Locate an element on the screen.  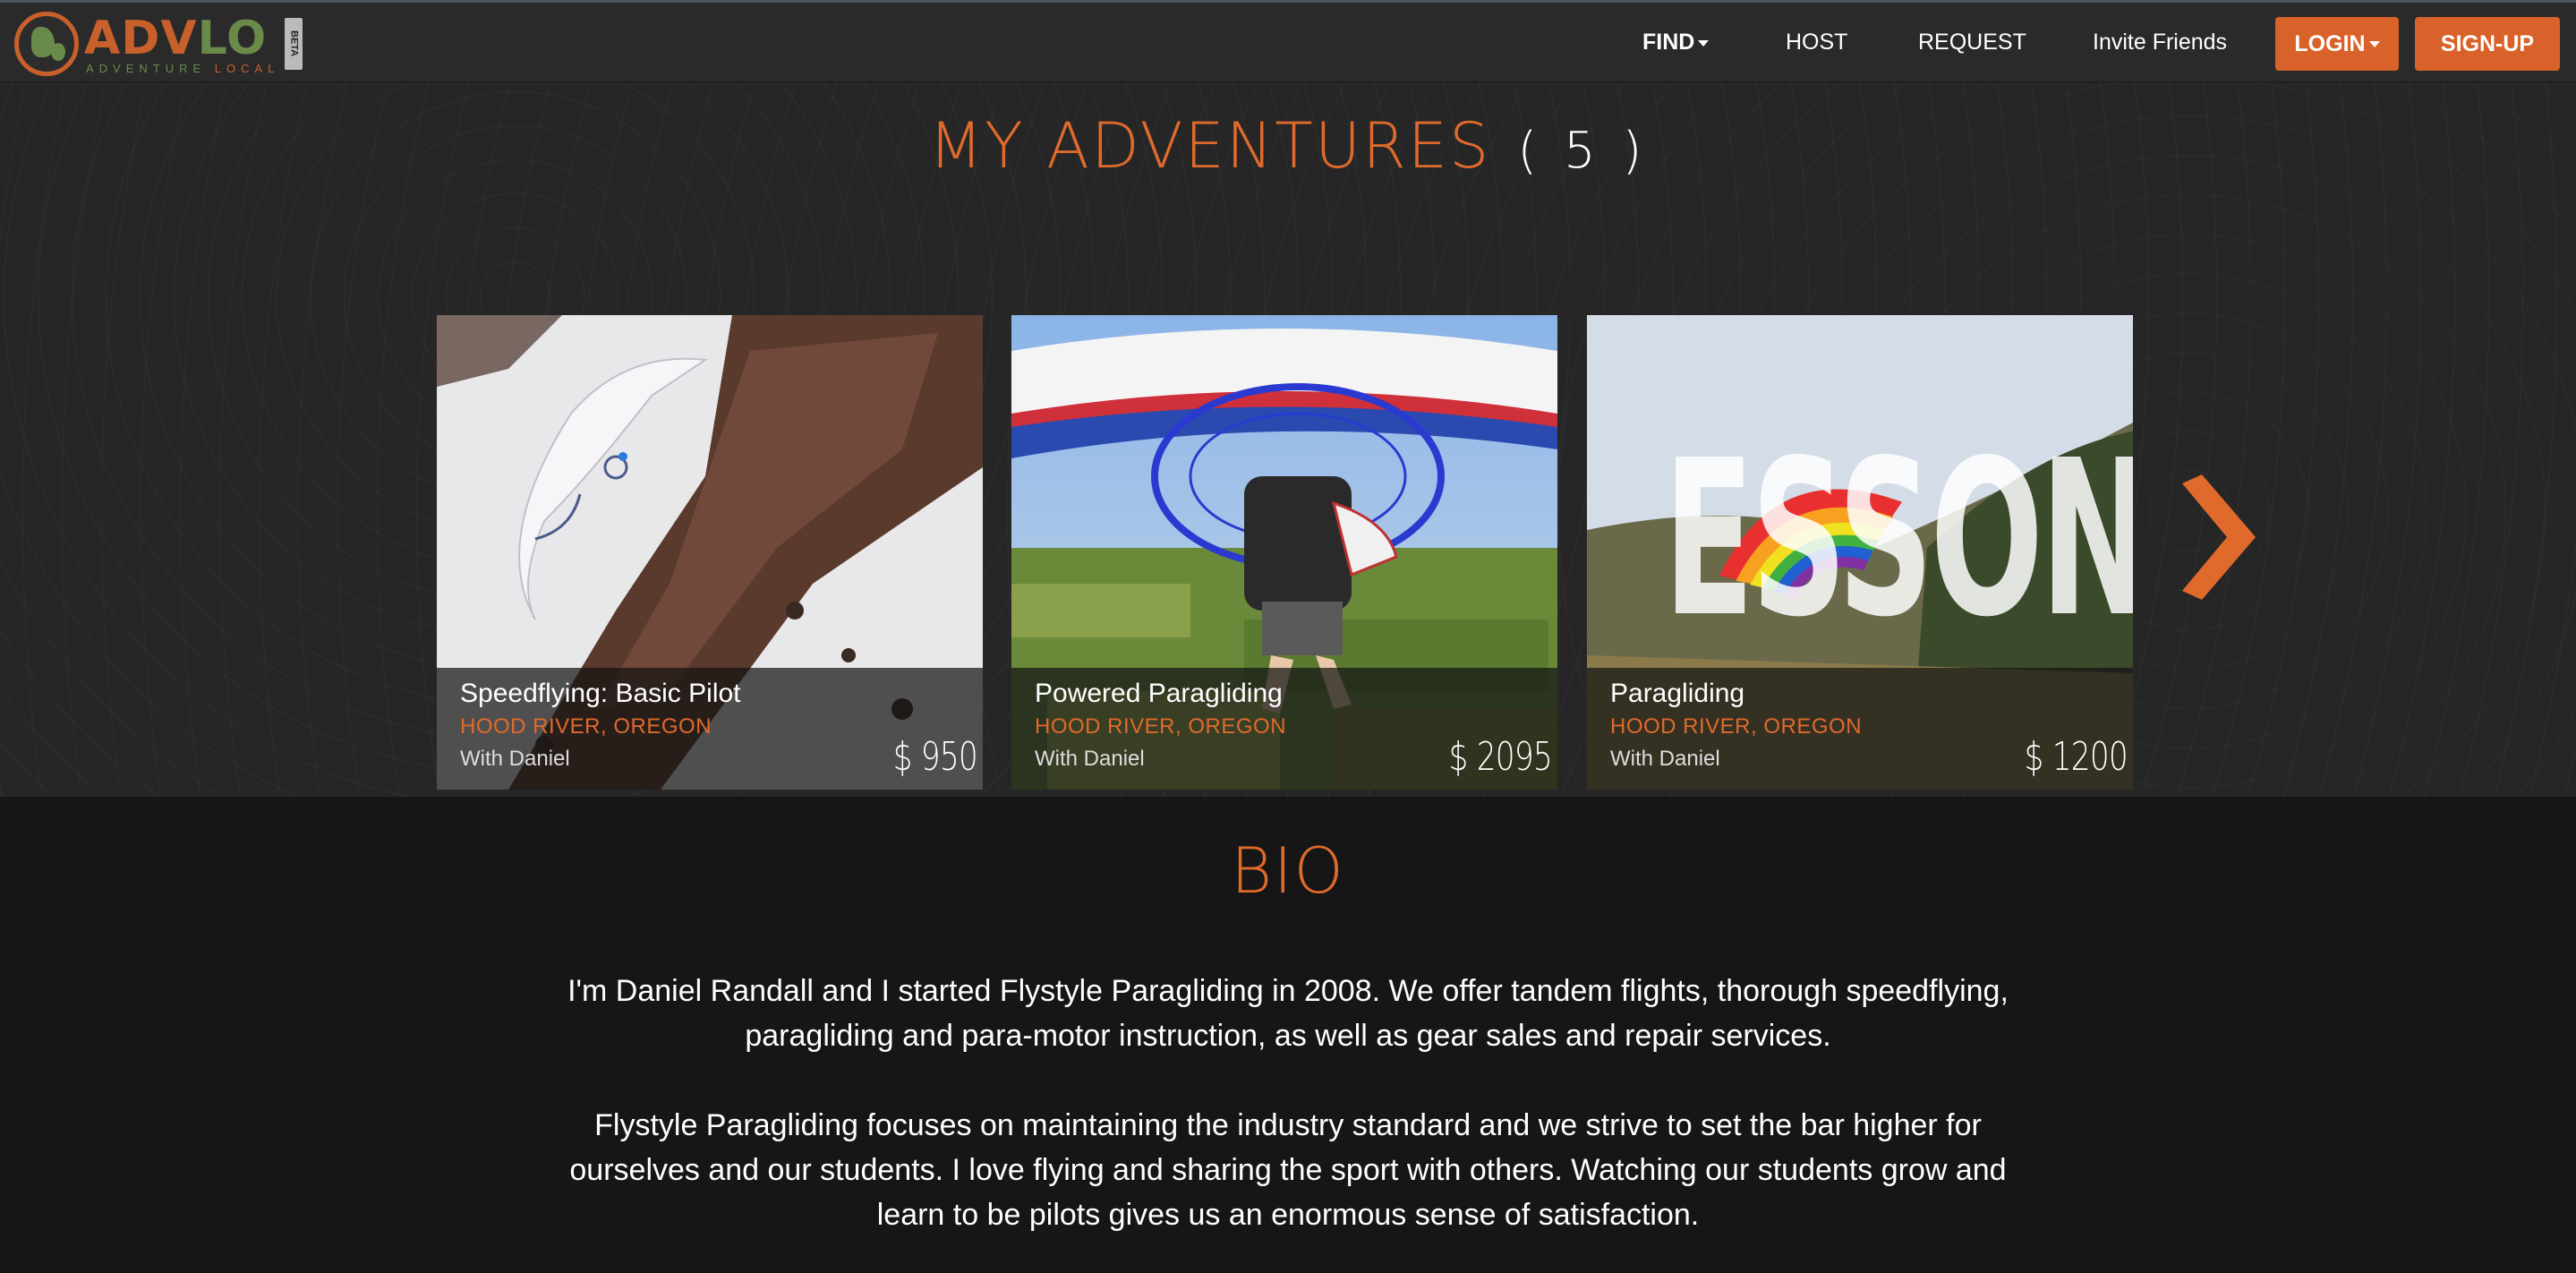
card-price: $ 2095 is located at coordinates (1500, 757).